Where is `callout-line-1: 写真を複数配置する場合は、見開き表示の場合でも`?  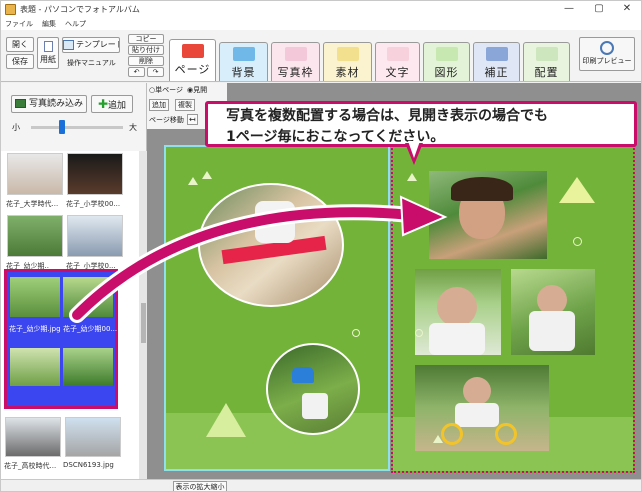
callout-line-1: 写真を複数配置する場合は、見開き表示の場合でも is located at coordinates (387, 116).